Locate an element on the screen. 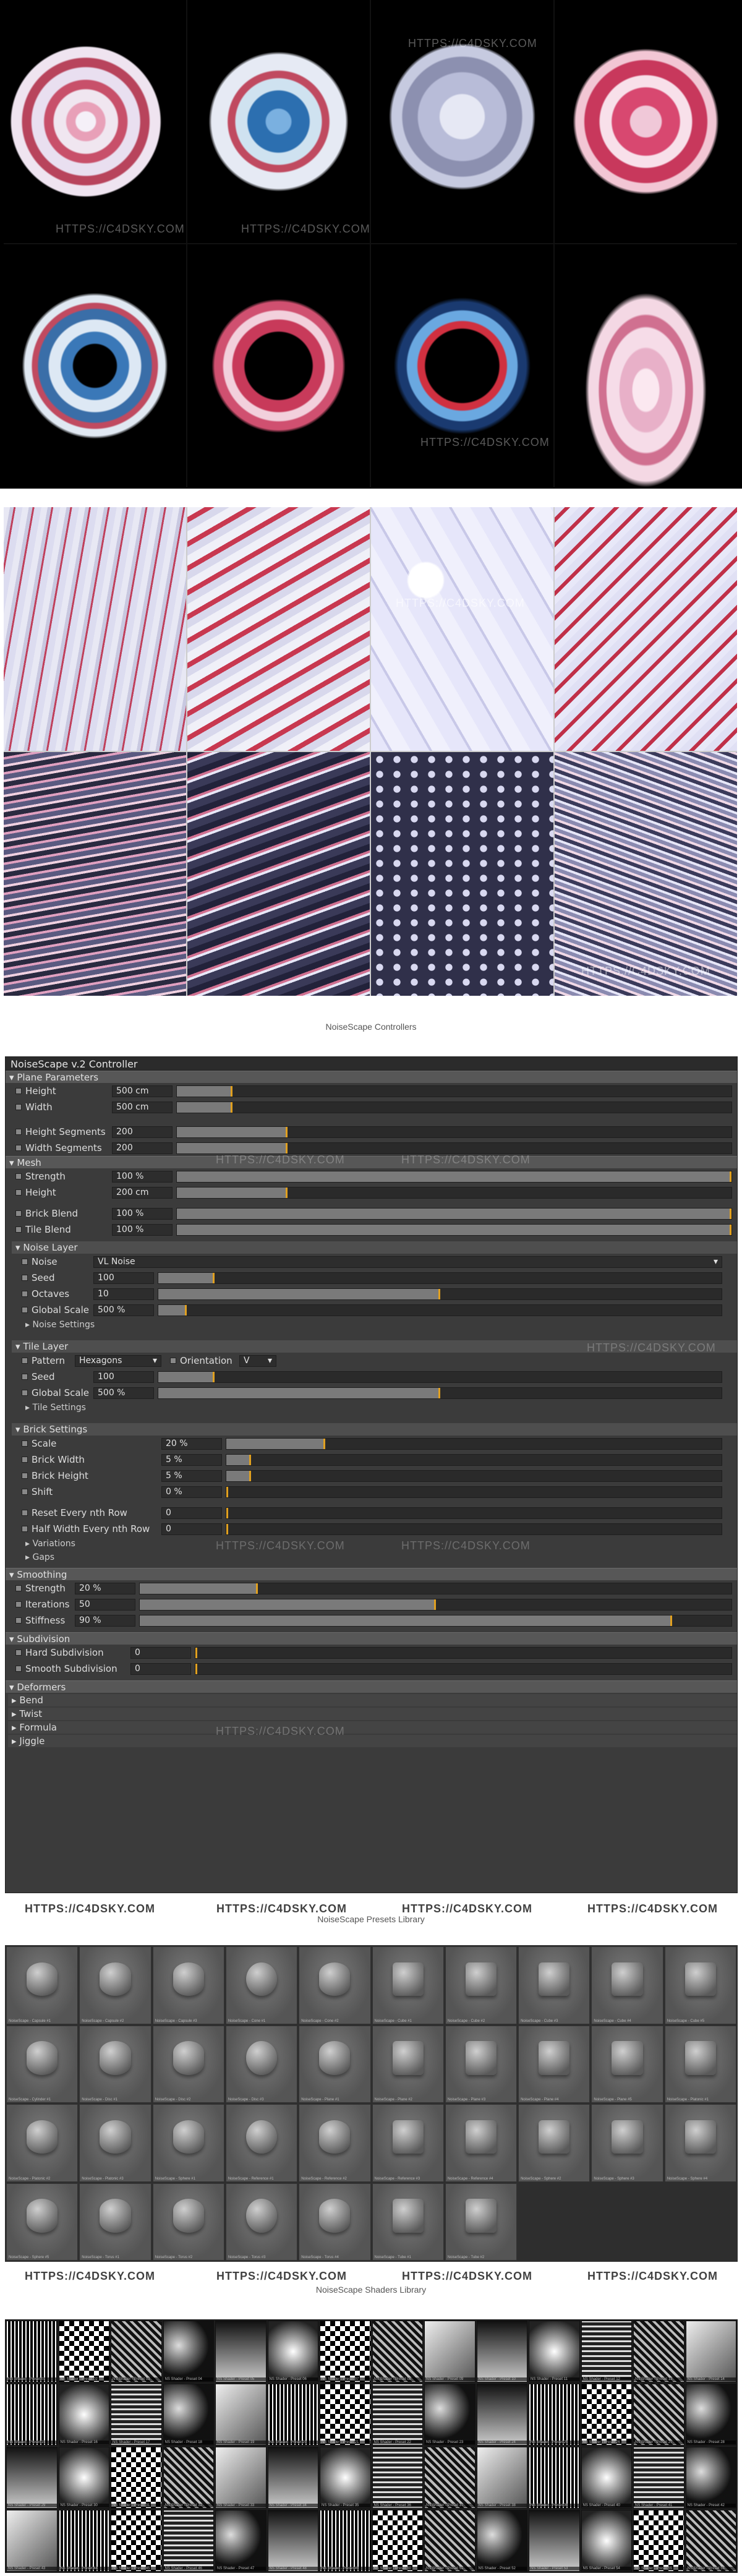  shader-thumbnail: NS Shader - Preset 46 is located at coordinates (188, 2541).